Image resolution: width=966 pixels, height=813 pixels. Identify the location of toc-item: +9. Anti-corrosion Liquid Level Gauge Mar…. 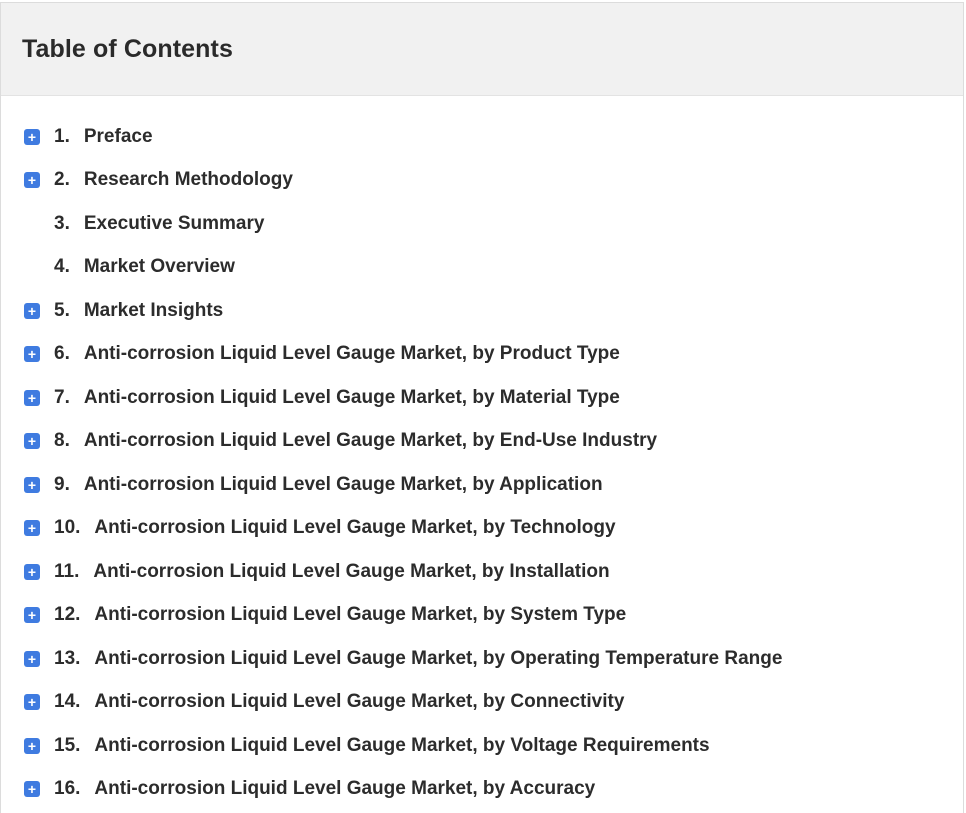
(482, 485).